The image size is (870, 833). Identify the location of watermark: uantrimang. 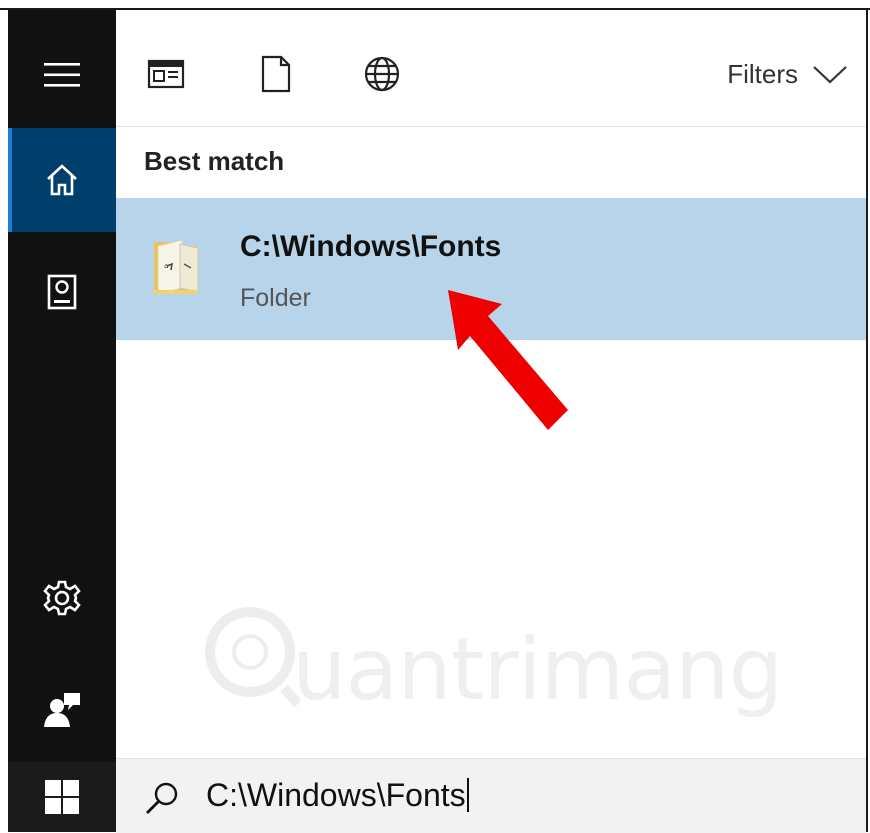
(491, 660).